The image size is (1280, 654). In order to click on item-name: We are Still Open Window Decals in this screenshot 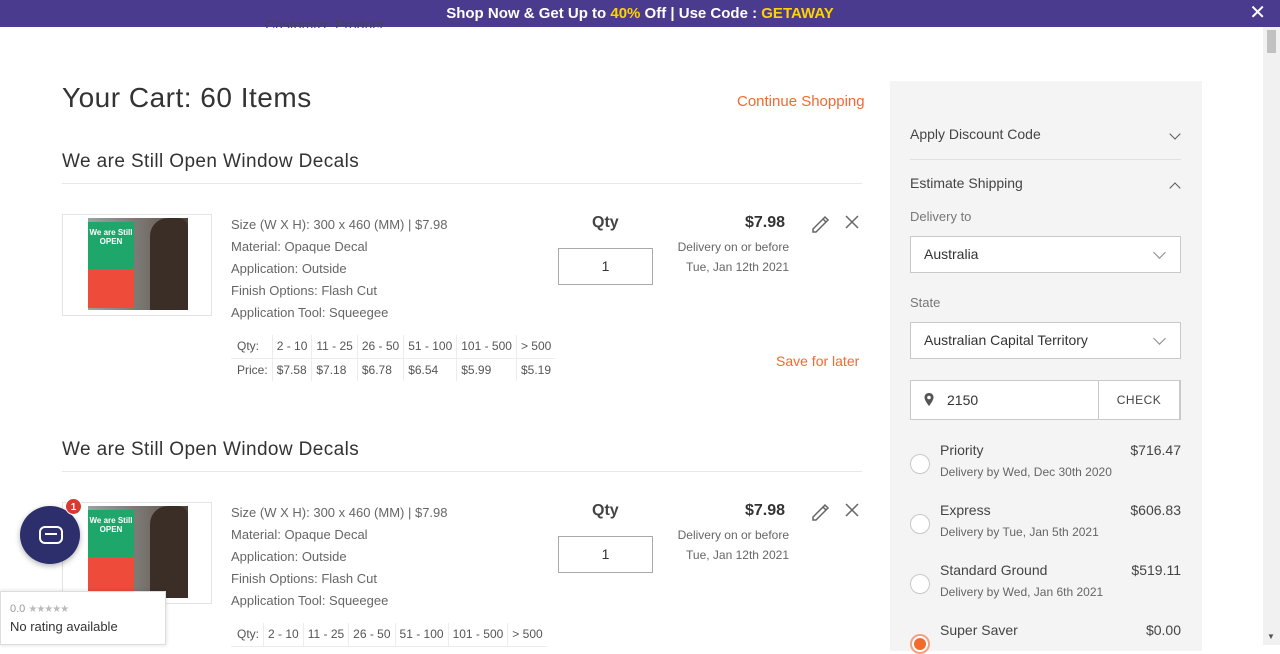, I will do `click(211, 161)`.